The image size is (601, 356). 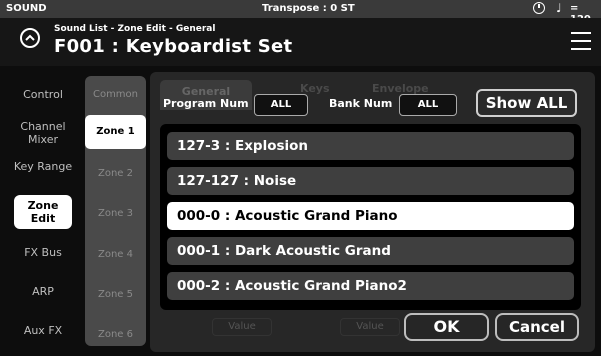 I want to click on clock-icon, so click(x=539, y=8).